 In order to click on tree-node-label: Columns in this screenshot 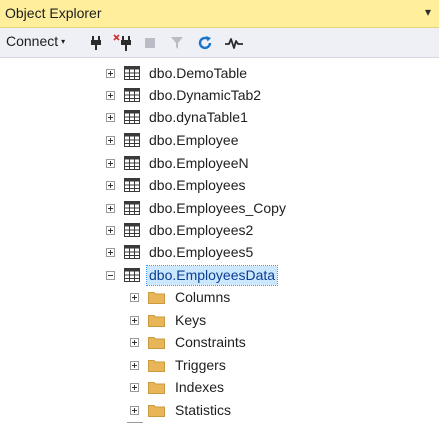, I will do `click(202, 297)`.